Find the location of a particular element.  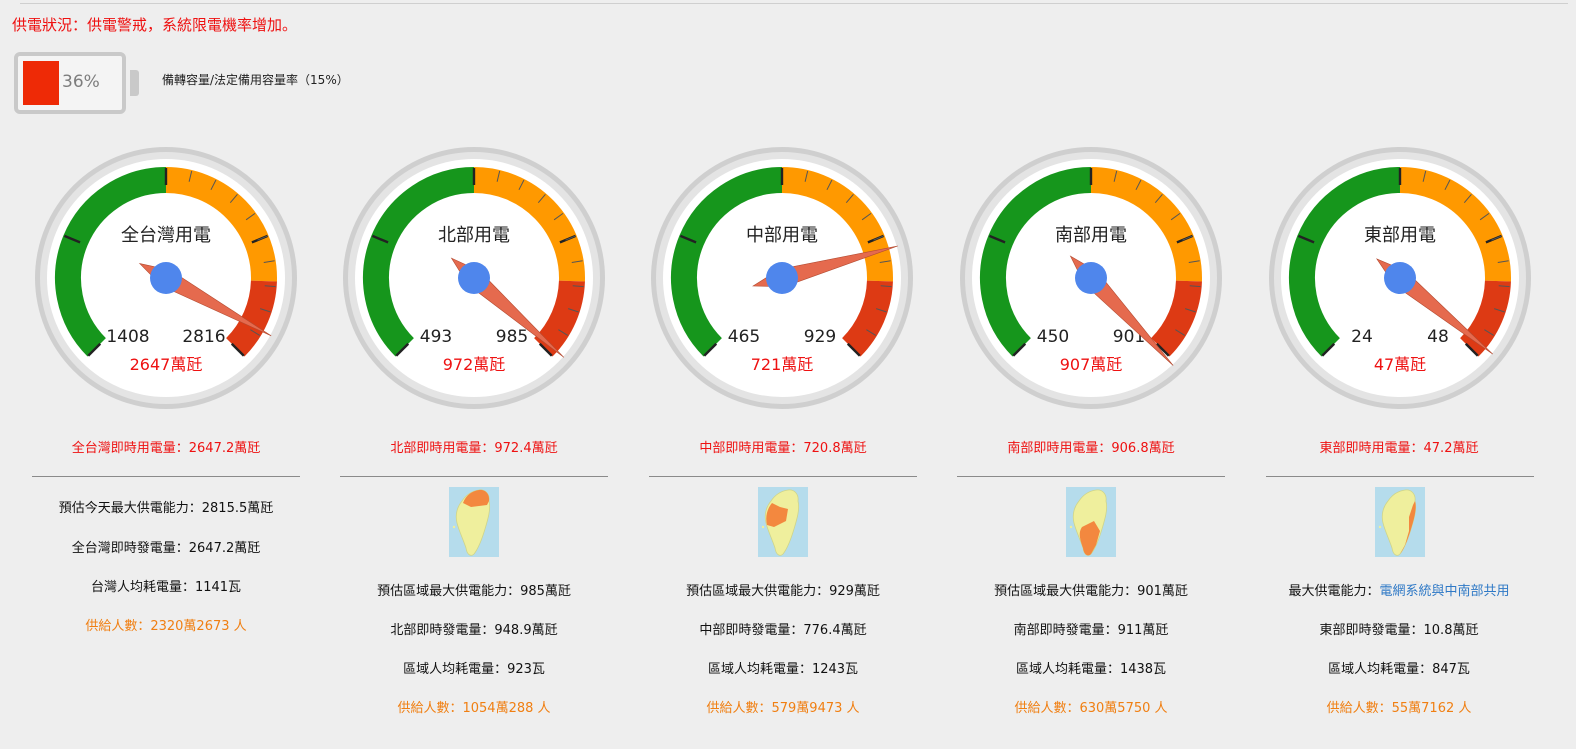

south-max-capacity: 預估區域最大供電能力：901萬瓩 is located at coordinates (1091, 591).